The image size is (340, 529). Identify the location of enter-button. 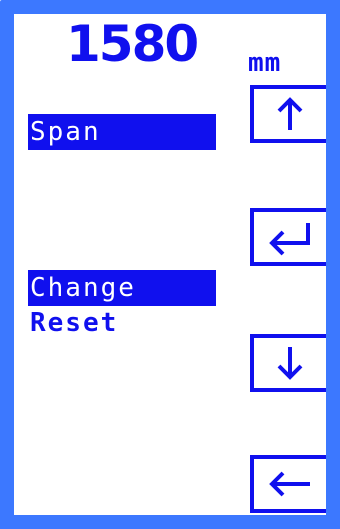
(288, 237).